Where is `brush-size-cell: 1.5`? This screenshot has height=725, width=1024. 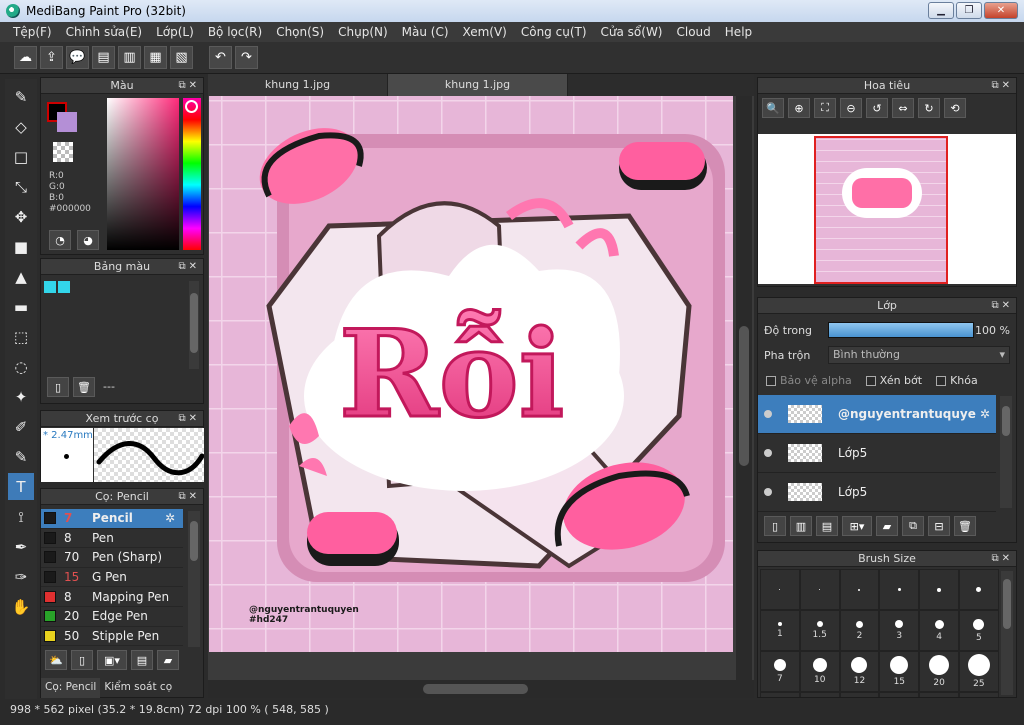 brush-size-cell: 1.5 is located at coordinates (819, 630).